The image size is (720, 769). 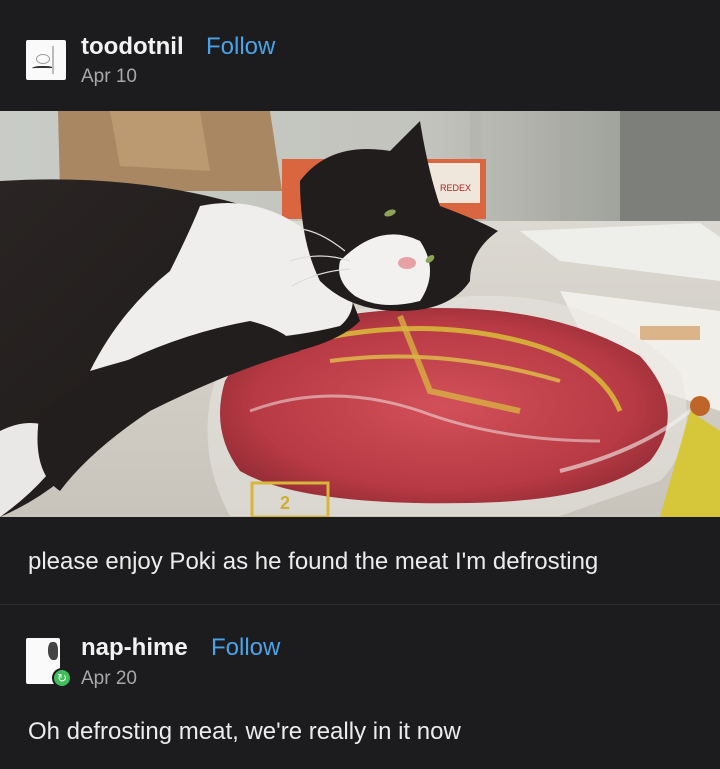 What do you see at coordinates (57, 60) in the screenshot?
I see `avatar-doodle-edge` at bounding box center [57, 60].